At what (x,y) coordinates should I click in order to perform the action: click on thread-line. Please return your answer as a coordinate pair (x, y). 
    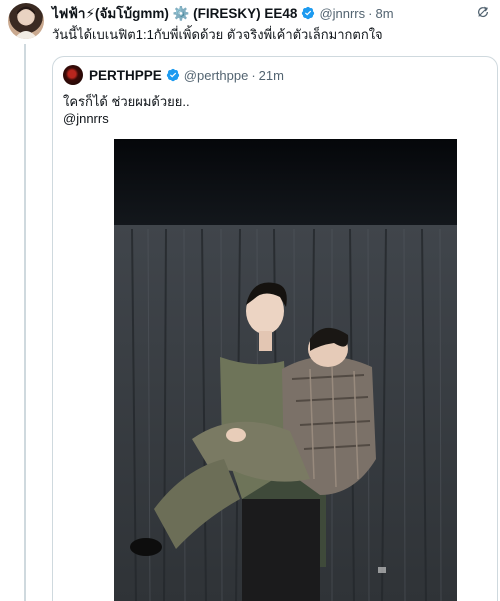
    Looking at the image, I should click on (25, 322).